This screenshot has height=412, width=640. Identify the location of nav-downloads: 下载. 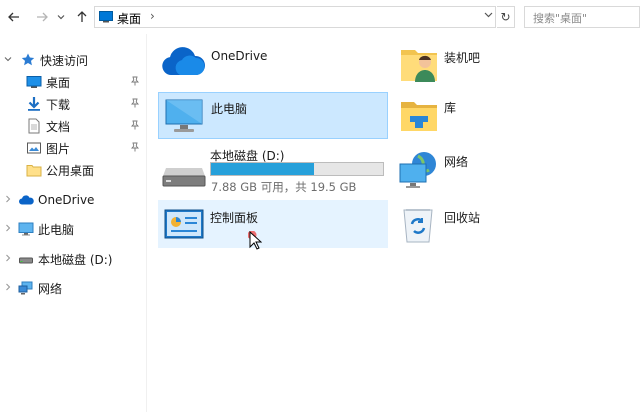
(73, 104).